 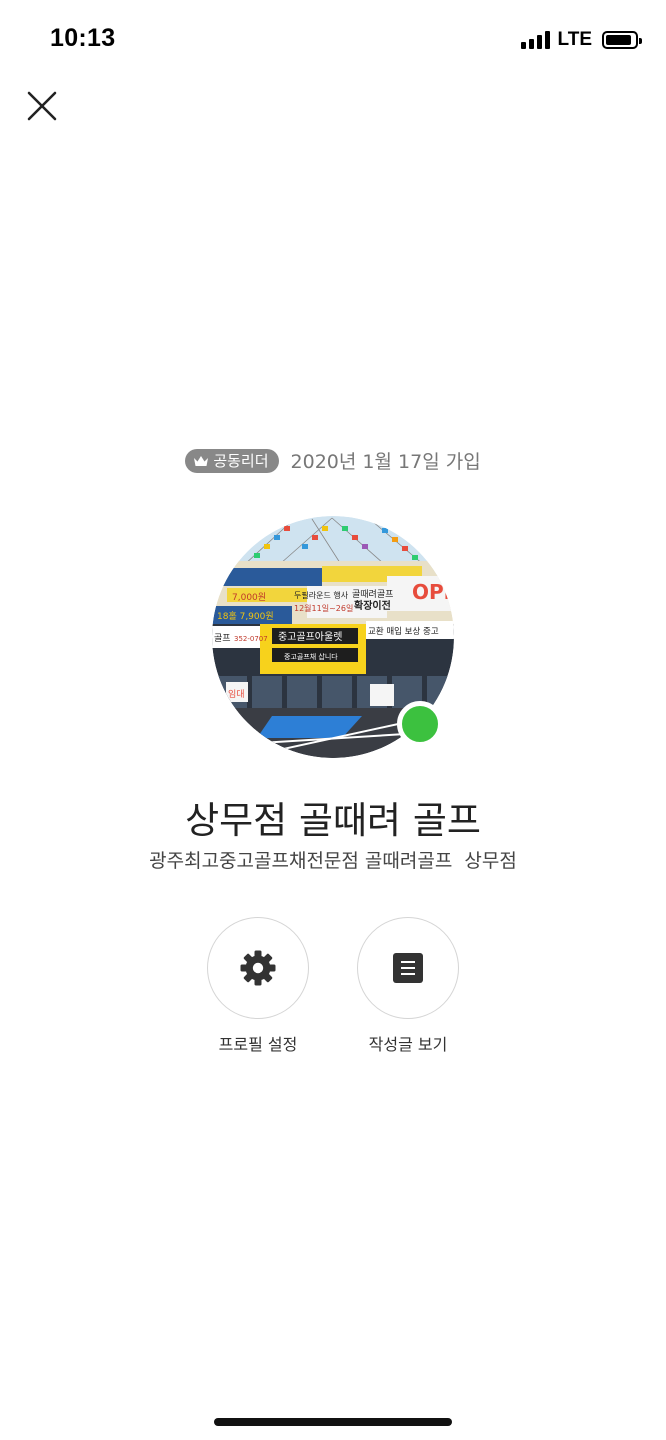 What do you see at coordinates (372, 605) in the screenshot?
I see `move-sign-2: 확장이전` at bounding box center [372, 605].